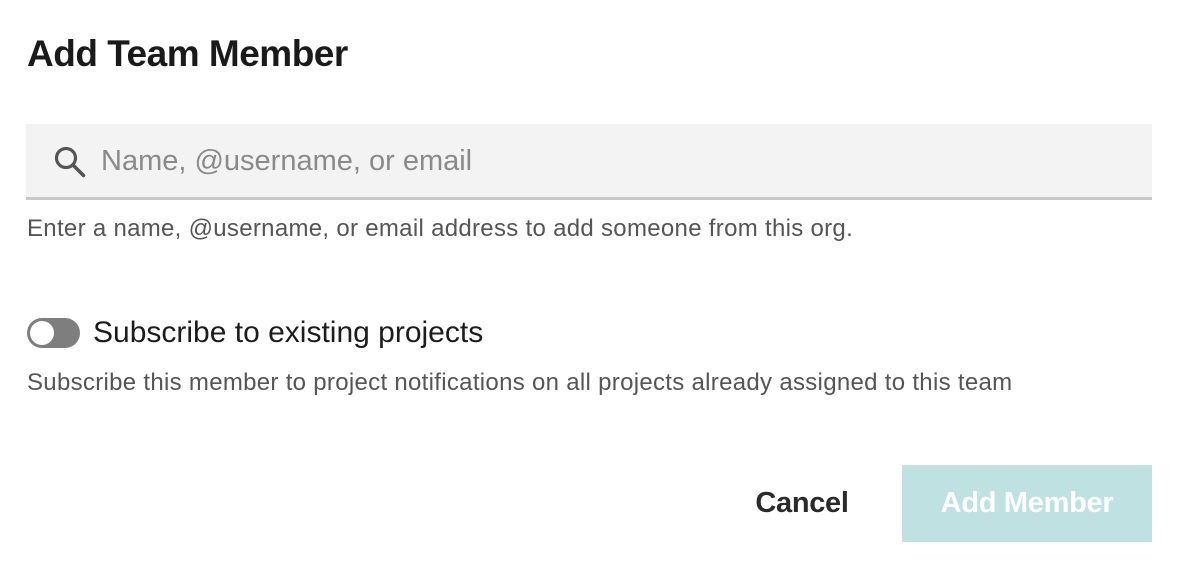 The height and width of the screenshot is (569, 1180). What do you see at coordinates (1027, 503) in the screenshot?
I see `add-member-button: Add Member` at bounding box center [1027, 503].